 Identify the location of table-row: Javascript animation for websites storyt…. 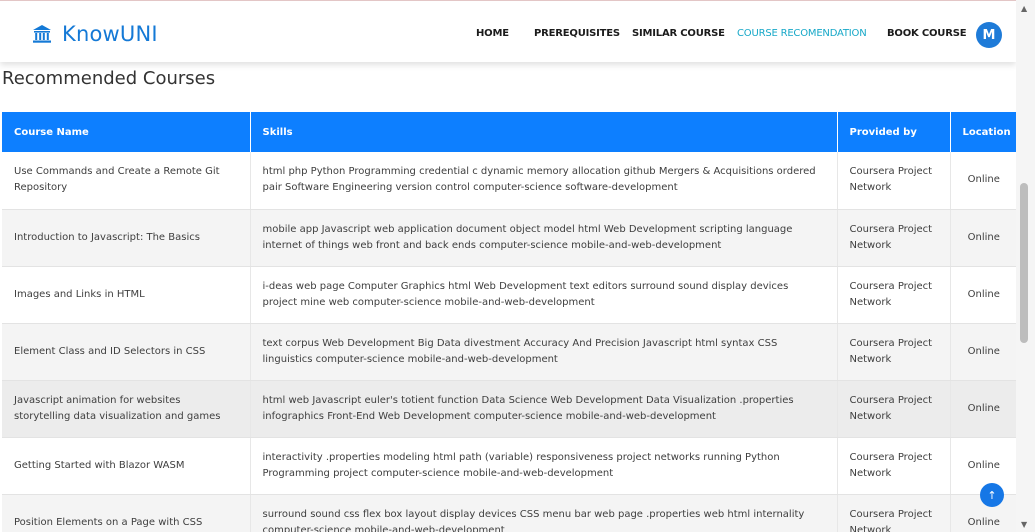
(509, 409).